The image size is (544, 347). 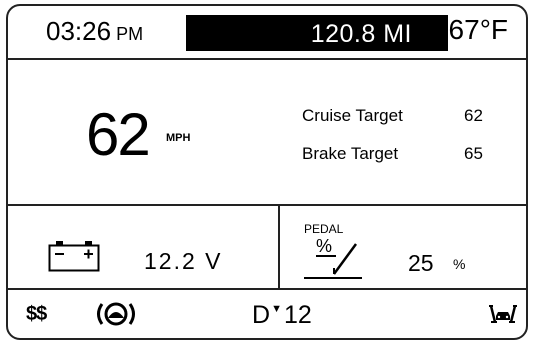 I want to click on bottom-status-bar: $$ D▼12, so click(x=267, y=313).